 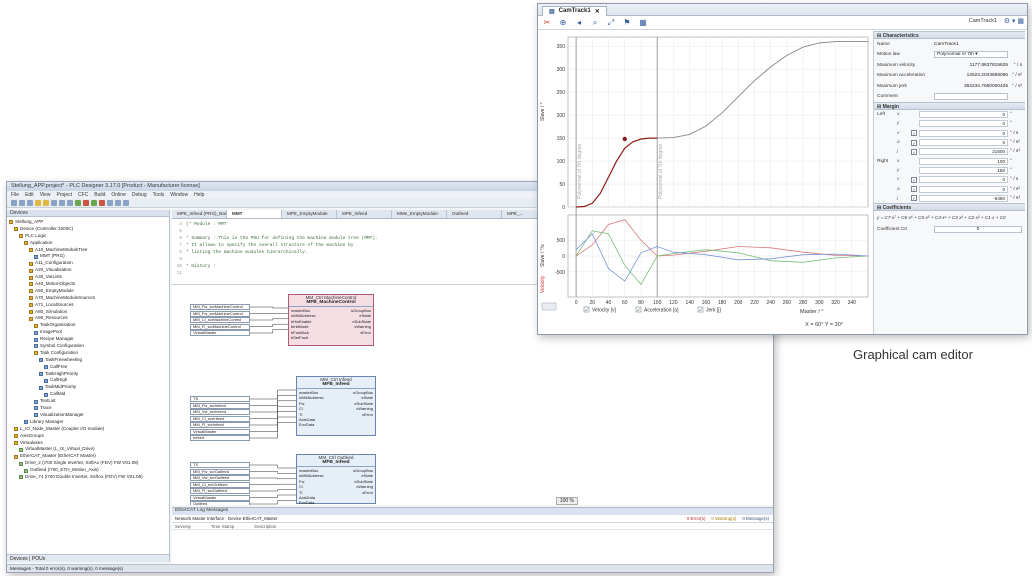 I want to click on tree-item: L_IO_Node_Master (Coupler I/O module), so click(x=88, y=429).